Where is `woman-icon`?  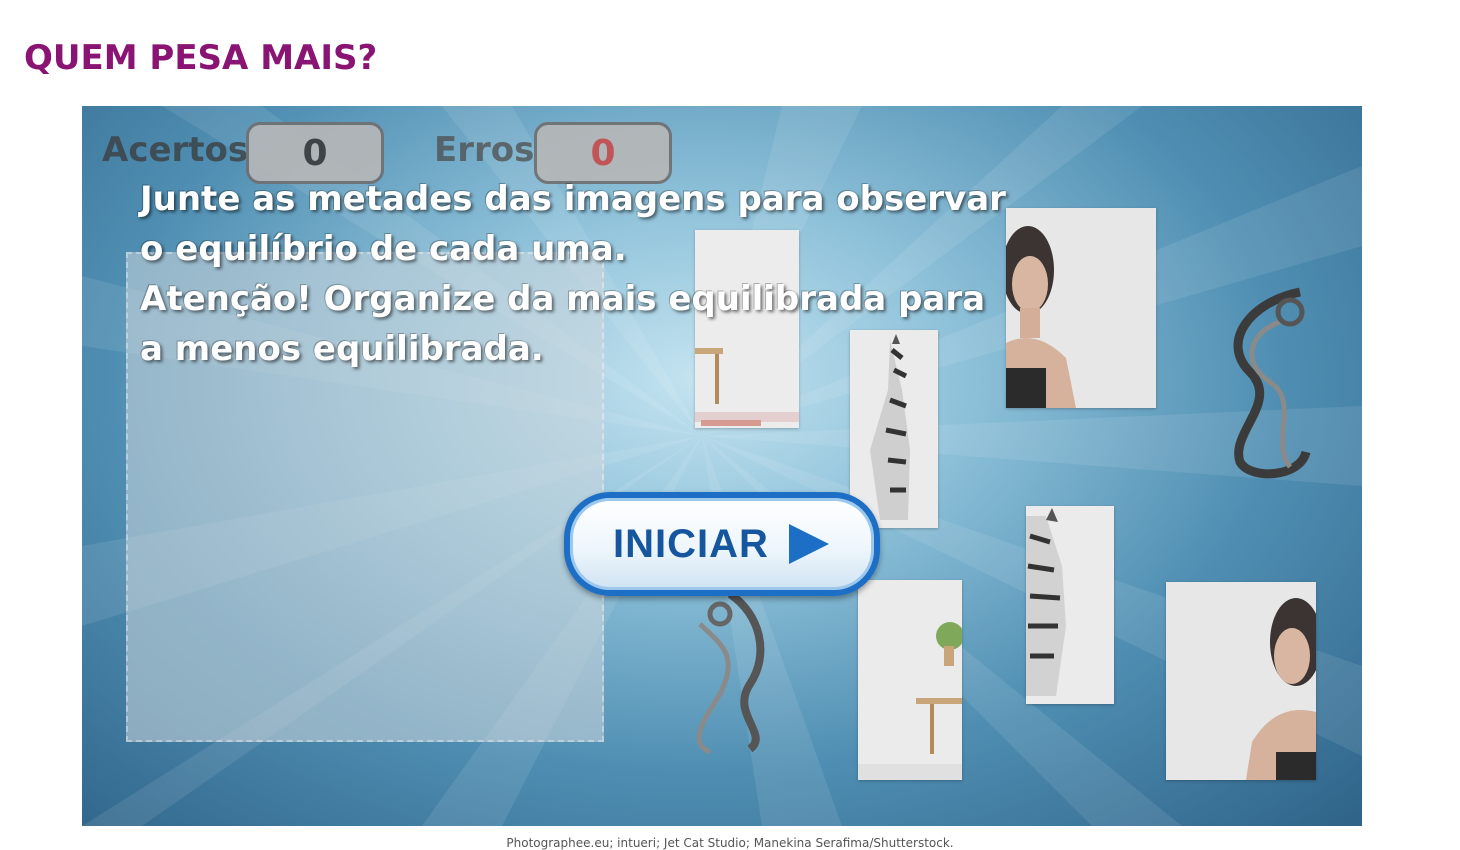 woman-icon is located at coordinates (1241, 681).